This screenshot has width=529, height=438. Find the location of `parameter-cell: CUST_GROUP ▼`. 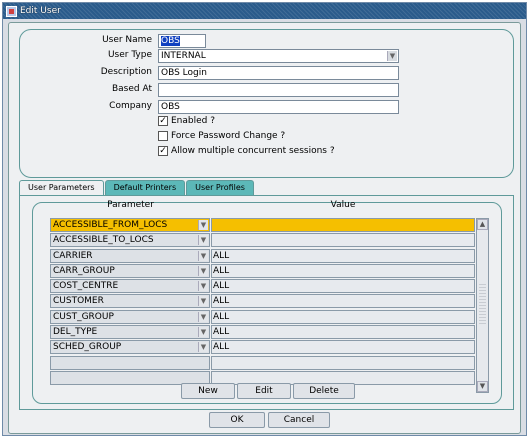

parameter-cell: CUST_GROUP ▼ is located at coordinates (130, 317).